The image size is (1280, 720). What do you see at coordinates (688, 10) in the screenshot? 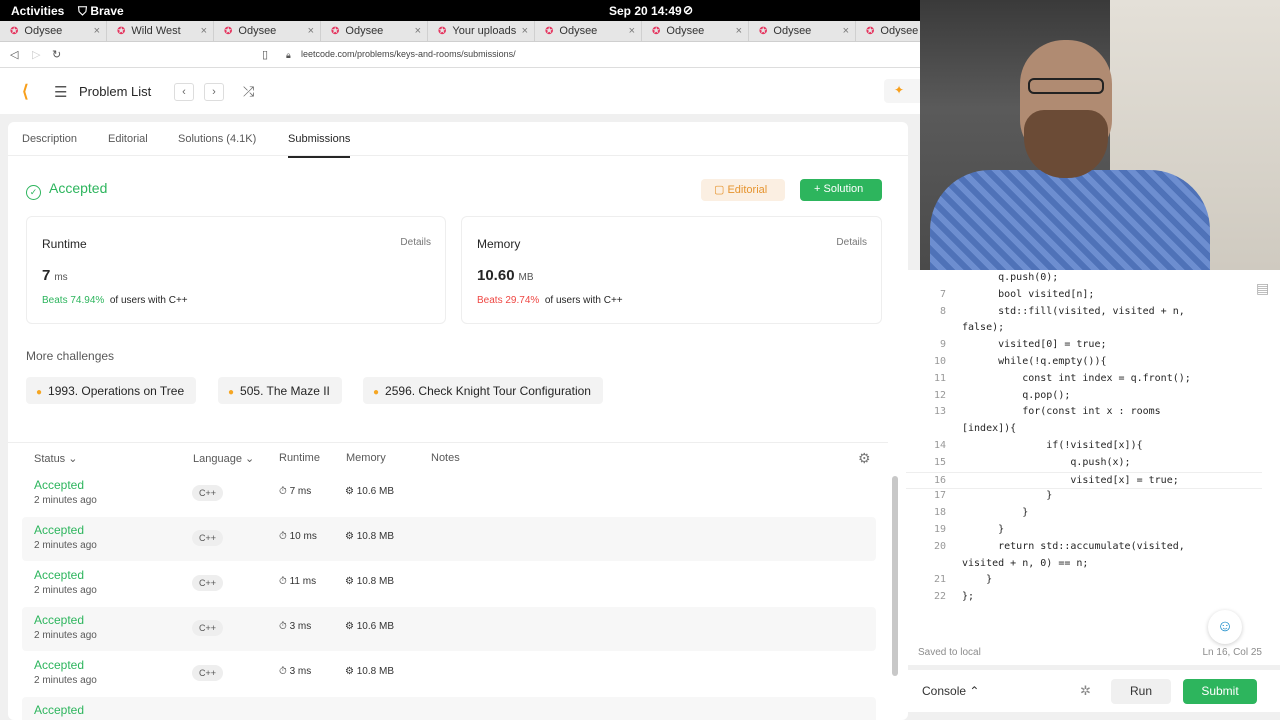
I see `notifications-muted-icon: ⊘` at bounding box center [688, 10].